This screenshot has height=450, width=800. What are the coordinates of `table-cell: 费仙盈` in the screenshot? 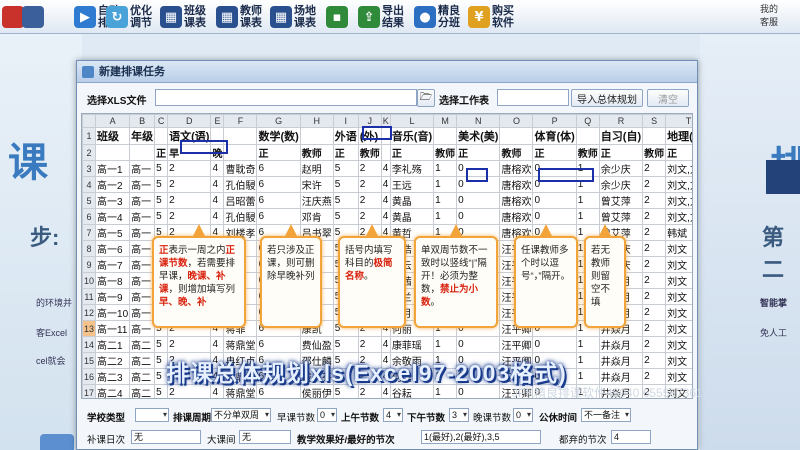 It's located at (316, 344).